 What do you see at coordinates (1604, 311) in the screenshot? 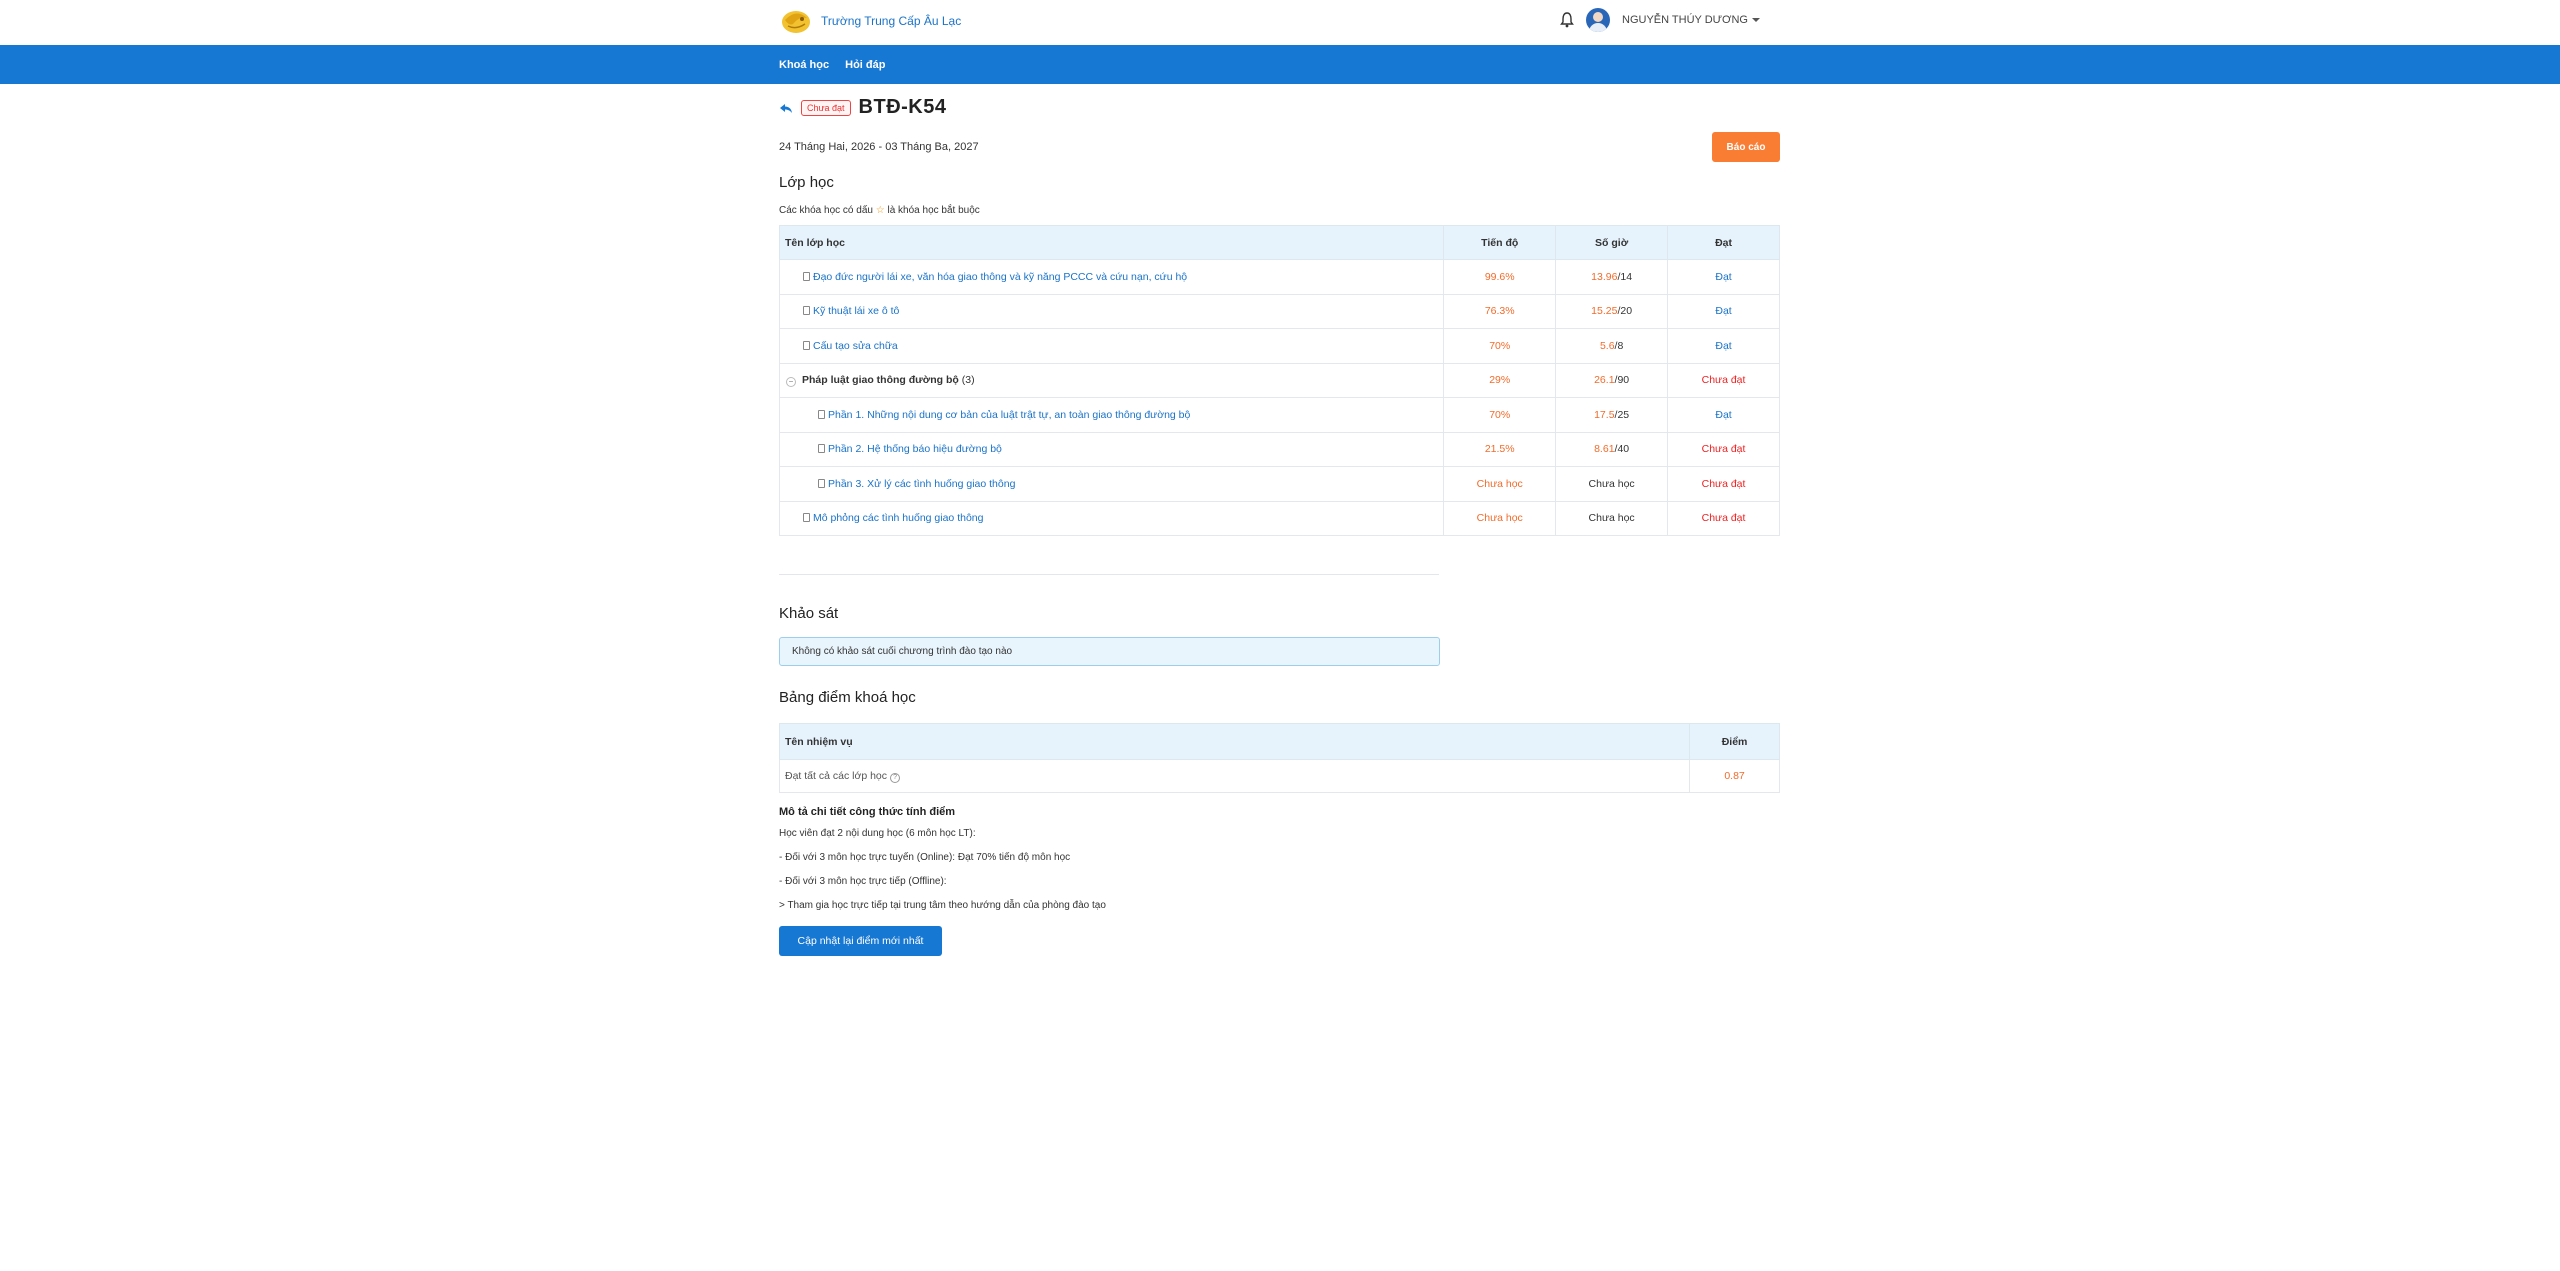
I see `hours-done: 15.25` at bounding box center [1604, 311].